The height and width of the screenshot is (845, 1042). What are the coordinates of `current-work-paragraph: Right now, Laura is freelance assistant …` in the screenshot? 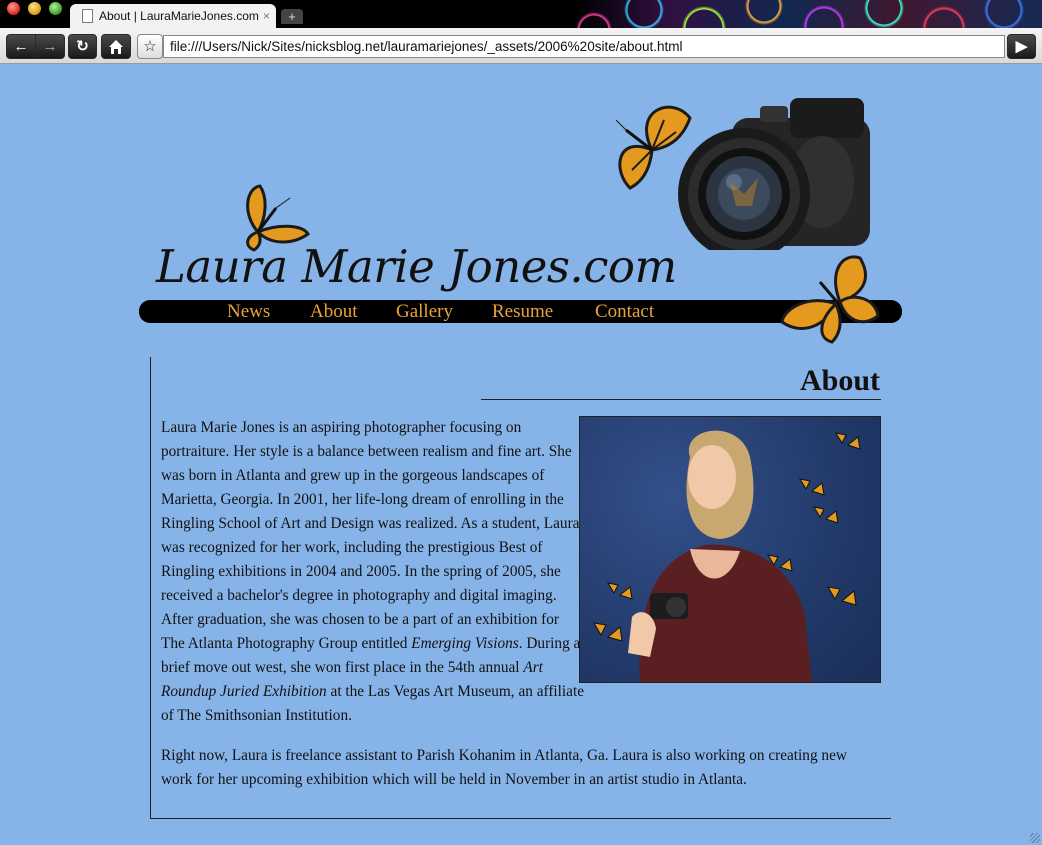 It's located at (504, 767).